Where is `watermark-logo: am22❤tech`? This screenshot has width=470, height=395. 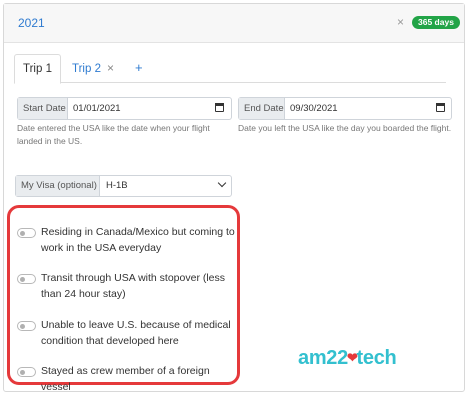
watermark-logo: am22❤tech is located at coordinates (347, 358).